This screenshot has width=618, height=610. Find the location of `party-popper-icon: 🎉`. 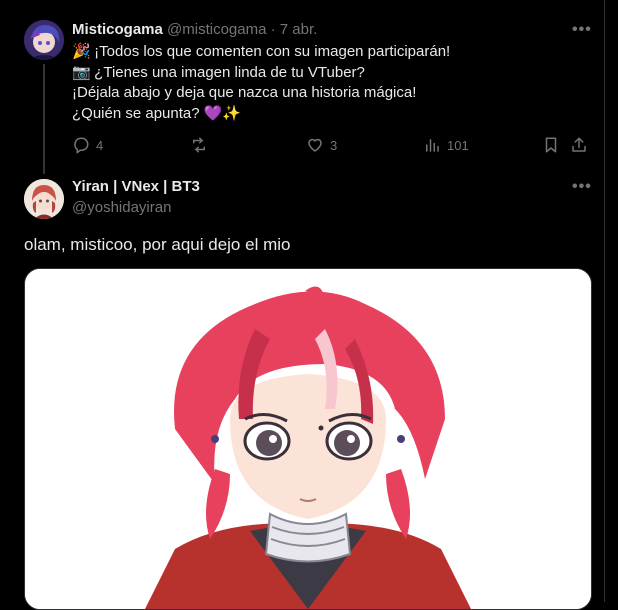

party-popper-icon: 🎉 is located at coordinates (81, 51).